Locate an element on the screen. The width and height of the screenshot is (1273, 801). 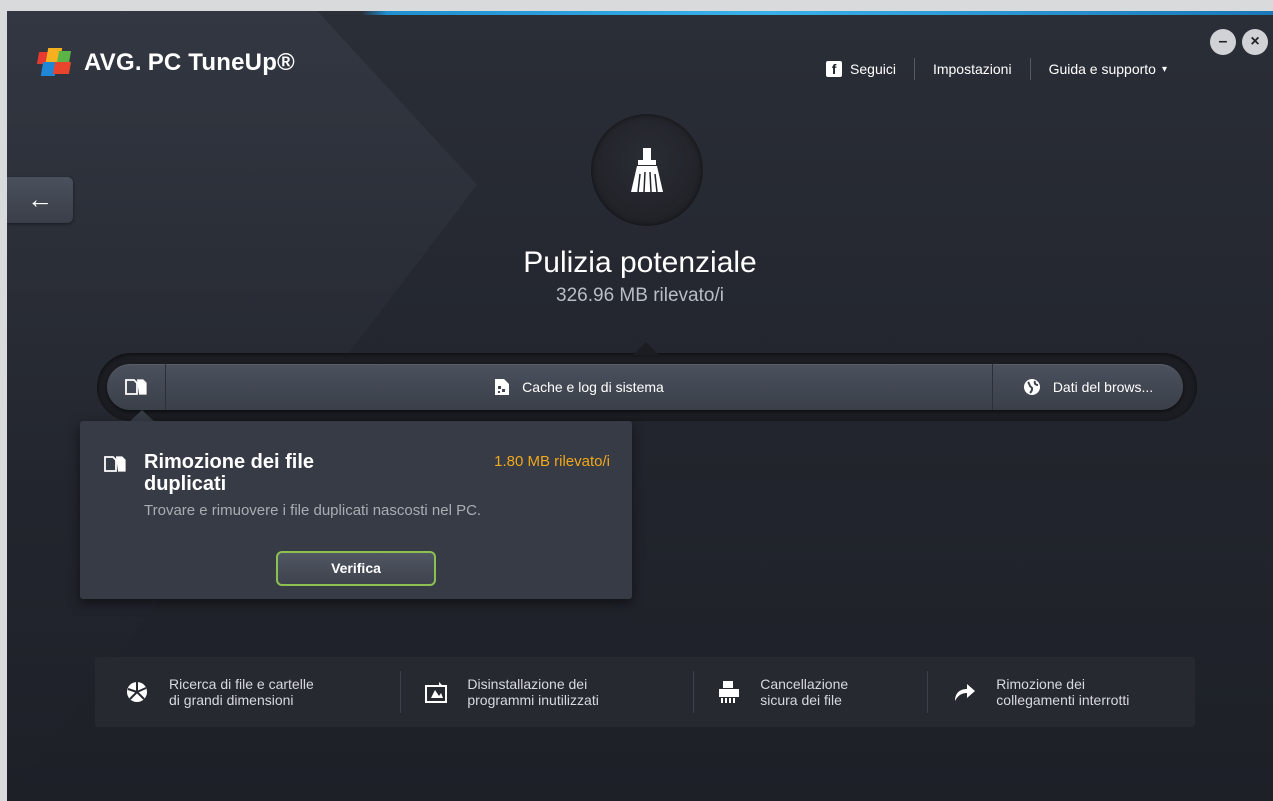
total-detected-size: 326.96 MB rilevato/i is located at coordinates (640, 295).